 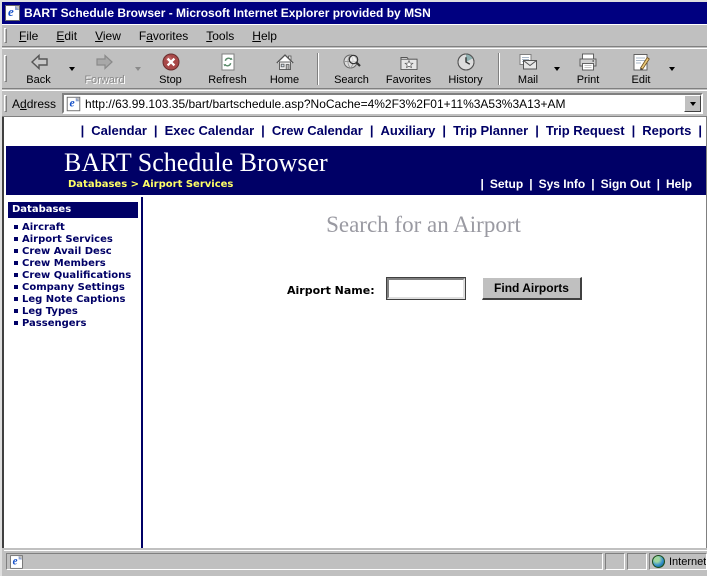 What do you see at coordinates (108, 36) in the screenshot?
I see `menu-view: View` at bounding box center [108, 36].